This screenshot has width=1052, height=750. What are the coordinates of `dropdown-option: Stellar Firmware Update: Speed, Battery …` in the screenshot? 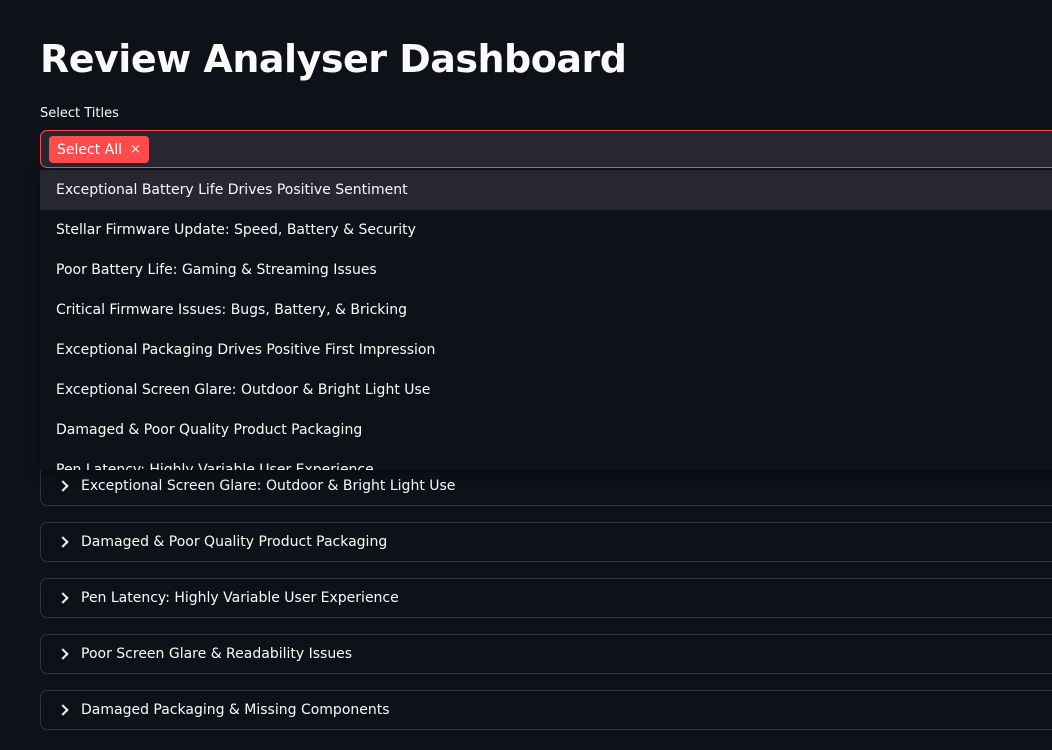 It's located at (546, 230).